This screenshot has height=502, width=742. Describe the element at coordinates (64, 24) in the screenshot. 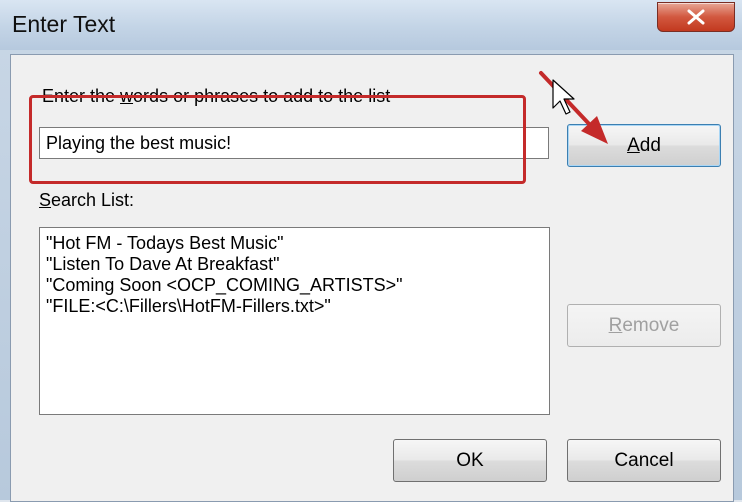

I see `dialog-title: Enter Text` at that location.